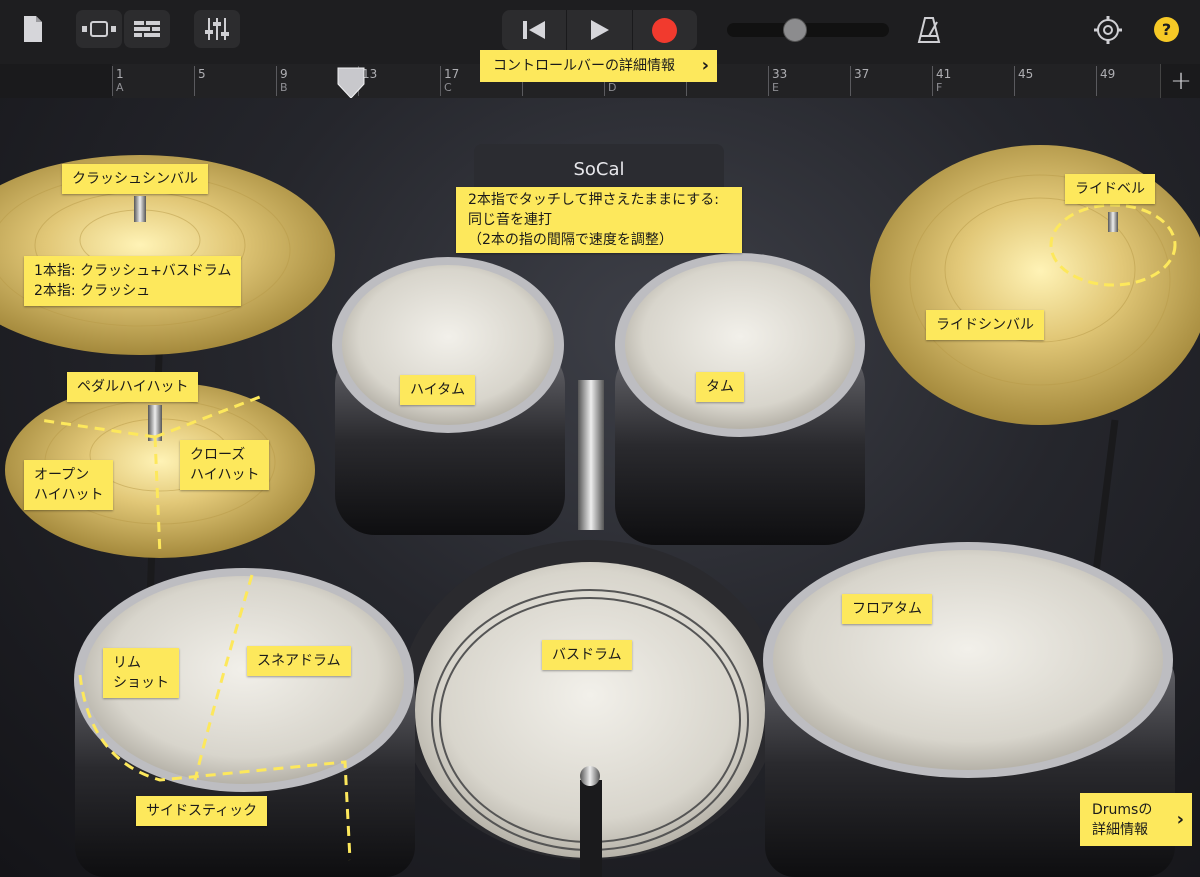  I want to click on mixer-icon, so click(217, 29).